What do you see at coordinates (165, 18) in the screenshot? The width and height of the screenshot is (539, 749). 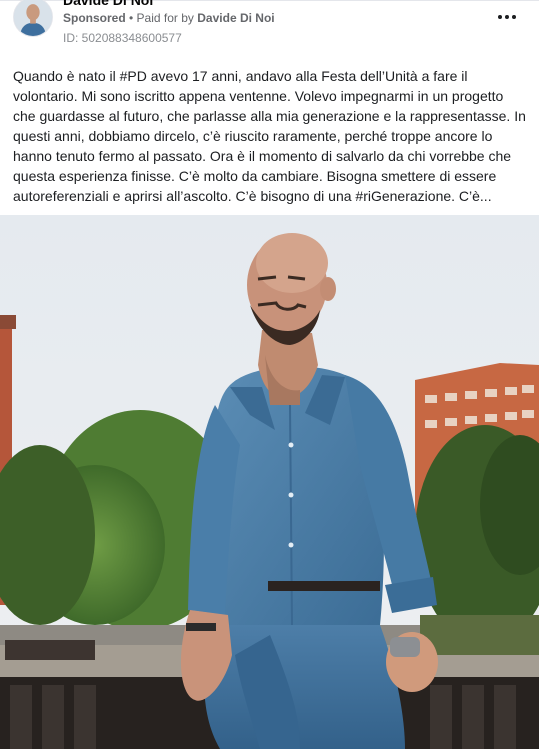 I see `paid-for-label: Paid for by` at bounding box center [165, 18].